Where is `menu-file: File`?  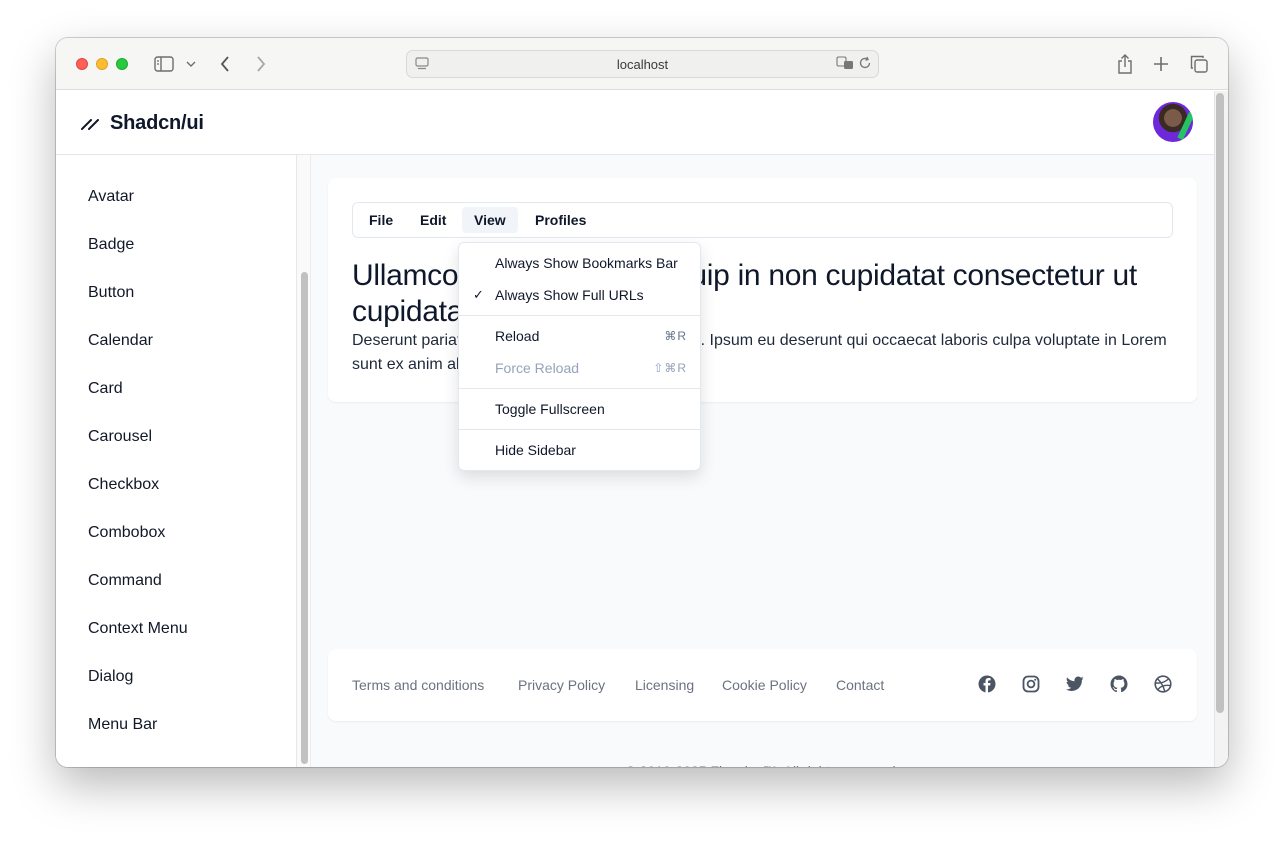 menu-file: File is located at coordinates (381, 220).